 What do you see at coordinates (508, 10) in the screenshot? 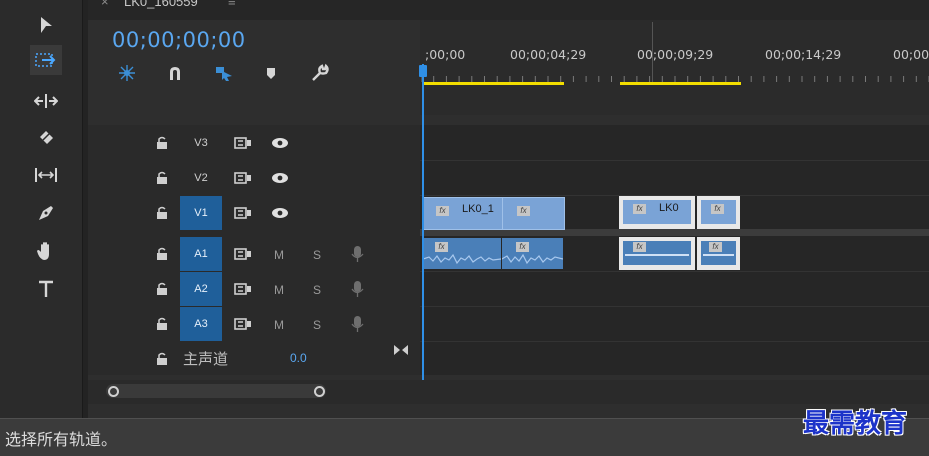
I see `sequence-tab-bar` at bounding box center [508, 10].